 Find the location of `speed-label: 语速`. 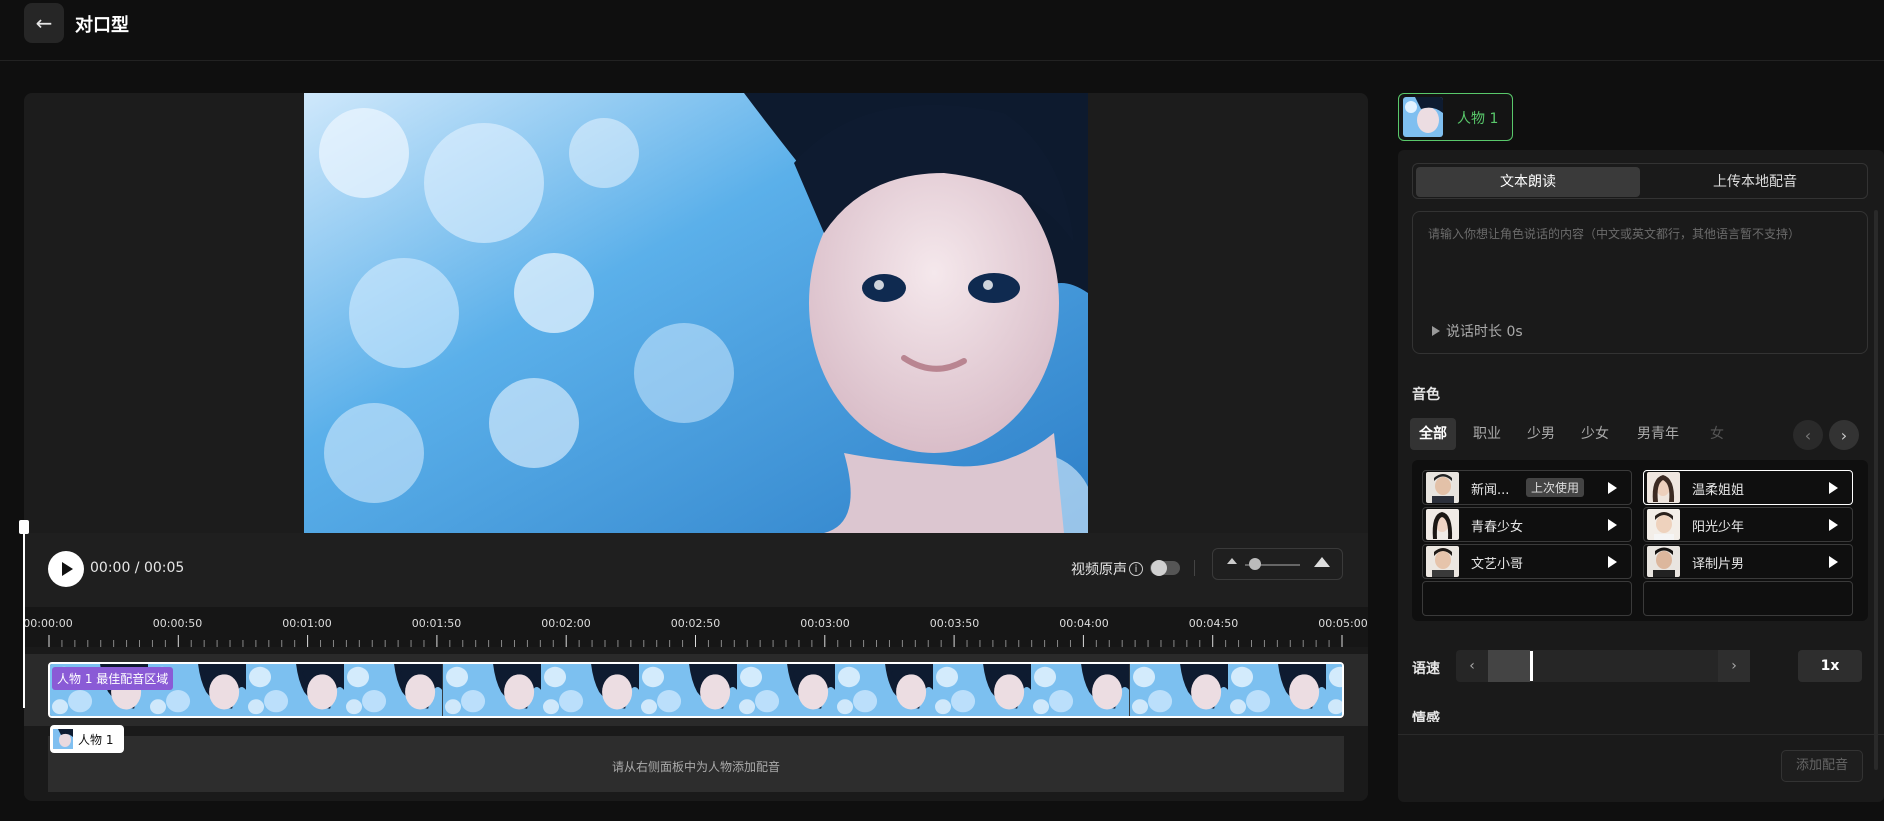

speed-label: 语速 is located at coordinates (1426, 669).